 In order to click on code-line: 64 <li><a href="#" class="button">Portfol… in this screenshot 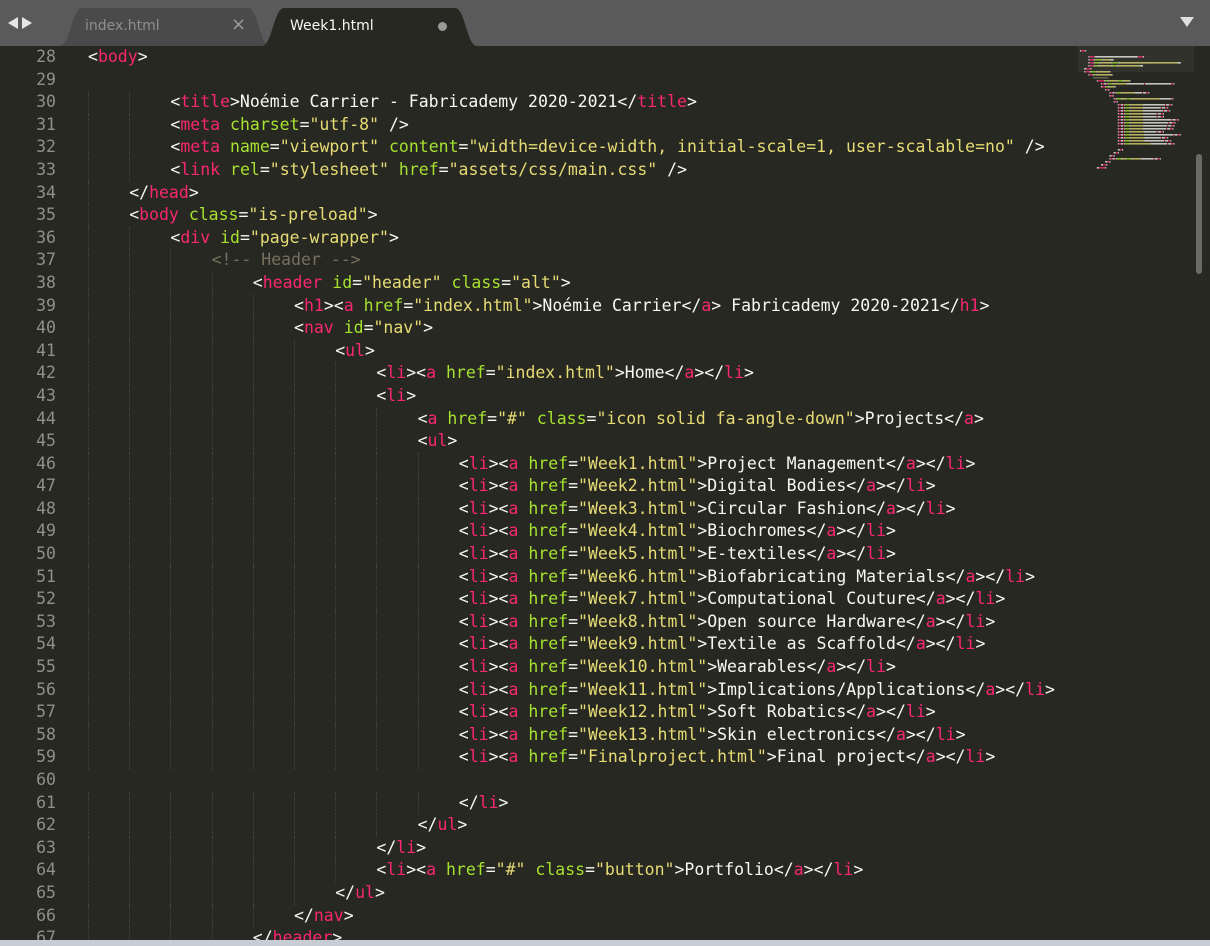, I will do `click(540, 870)`.